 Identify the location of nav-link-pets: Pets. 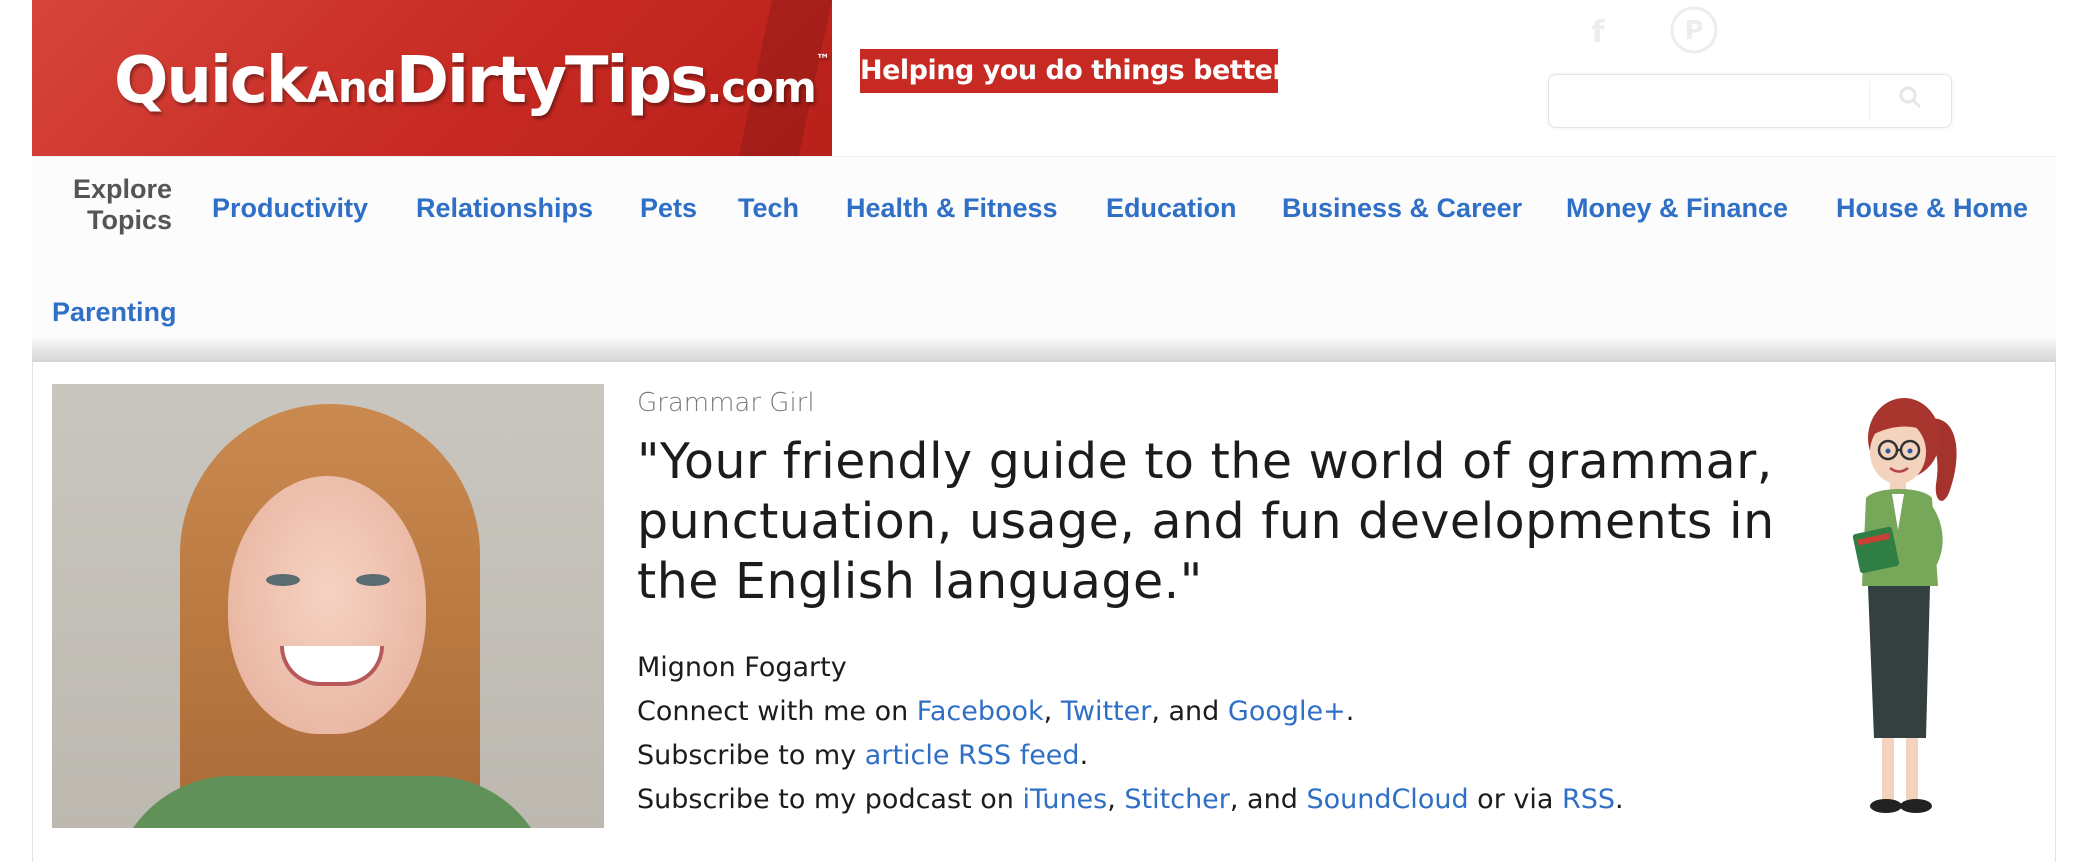
(668, 208).